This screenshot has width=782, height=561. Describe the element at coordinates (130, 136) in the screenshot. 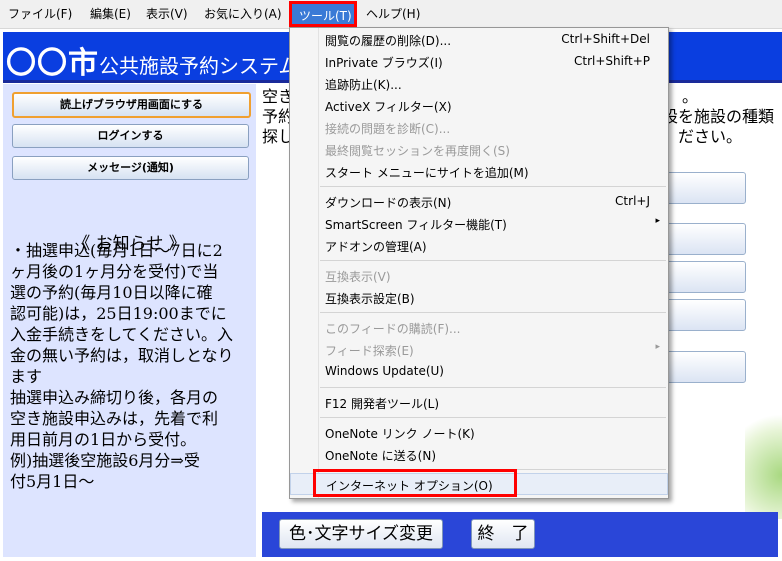

I see `login-button: ログインする` at that location.